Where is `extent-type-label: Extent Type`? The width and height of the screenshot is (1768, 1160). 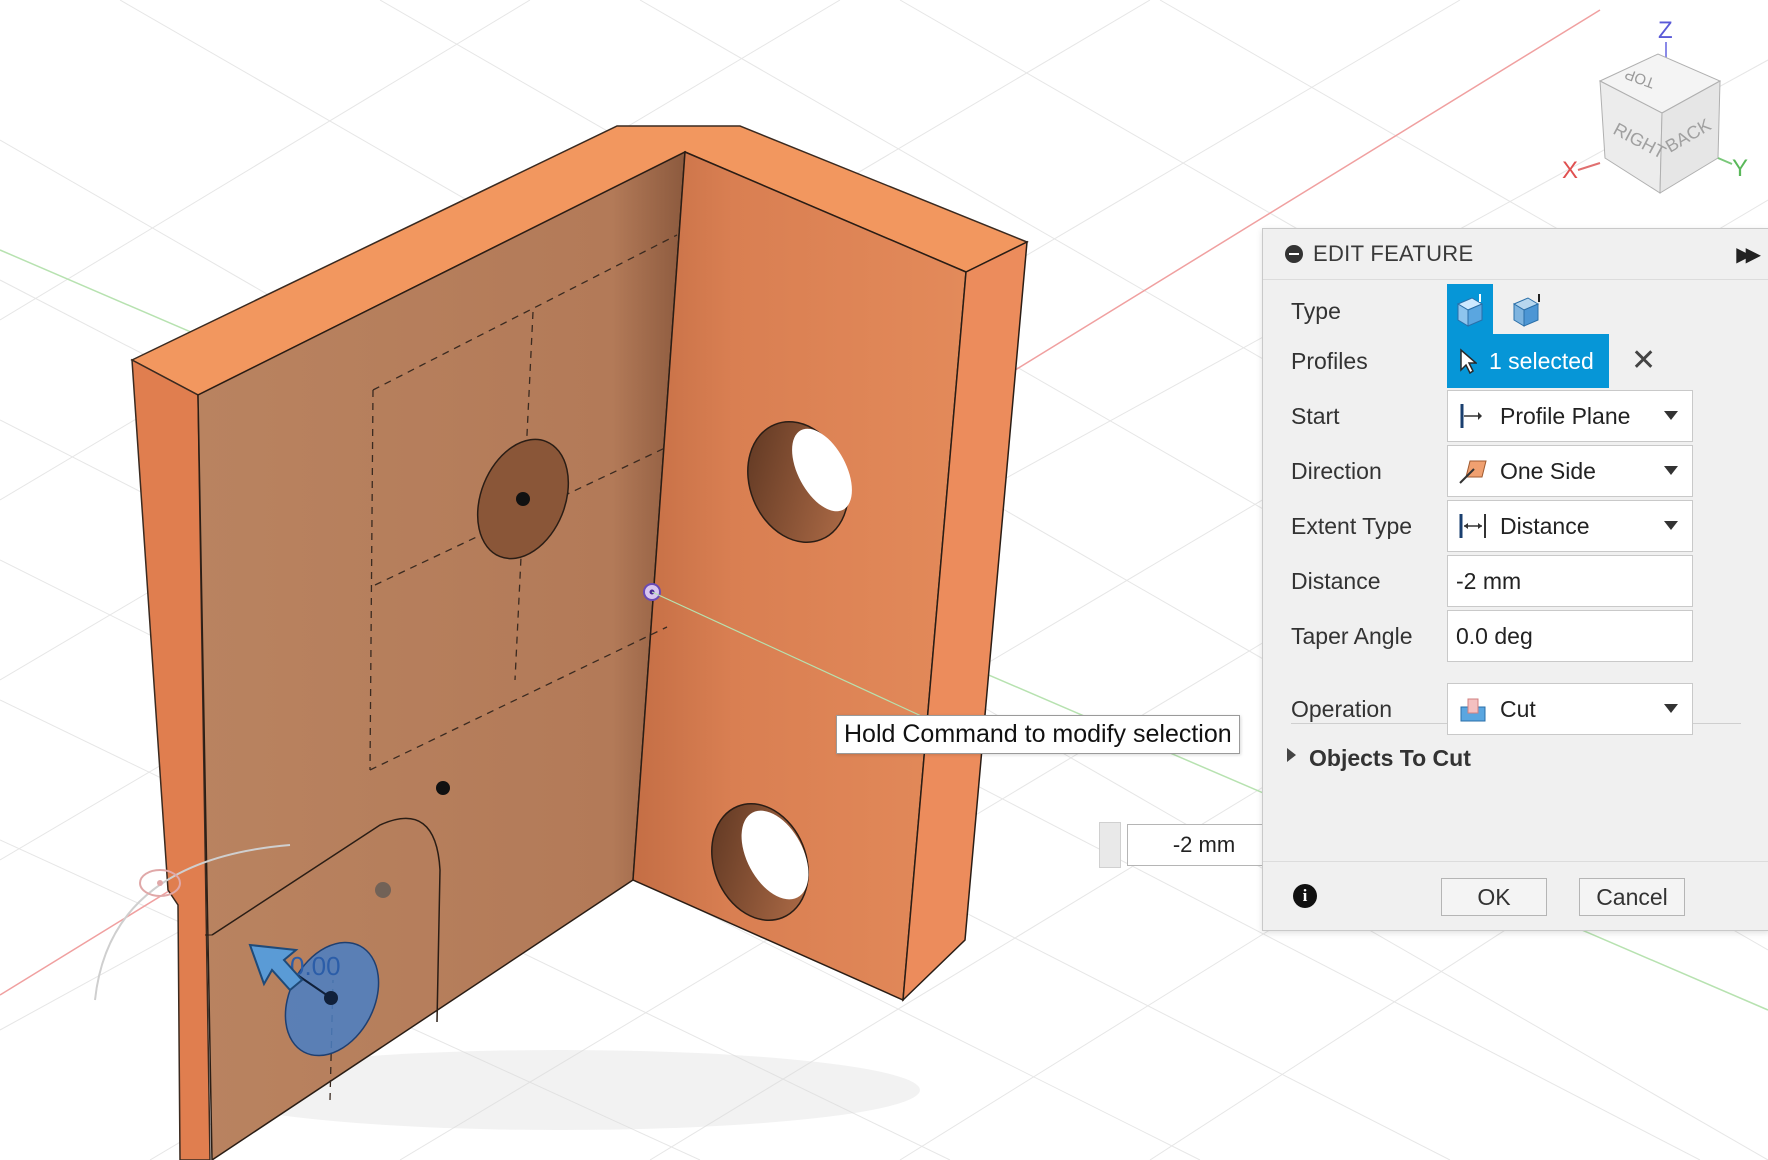 extent-type-label: Extent Type is located at coordinates (1352, 525).